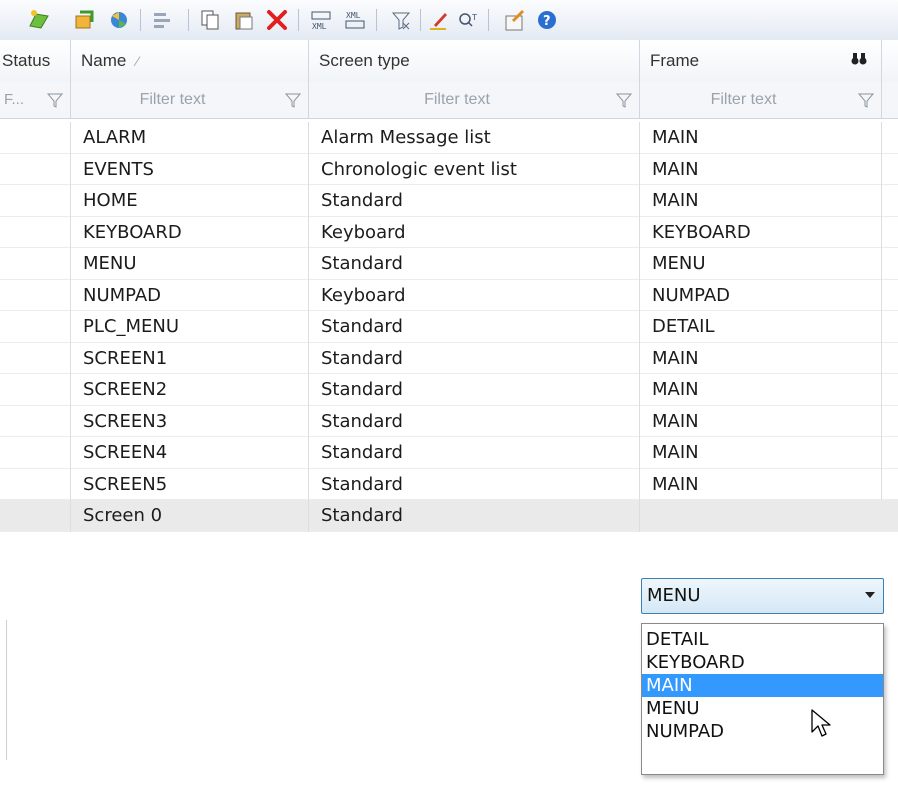 The image size is (898, 801). Describe the element at coordinates (761, 264) in the screenshot. I see `frame-cell: MENU` at that location.